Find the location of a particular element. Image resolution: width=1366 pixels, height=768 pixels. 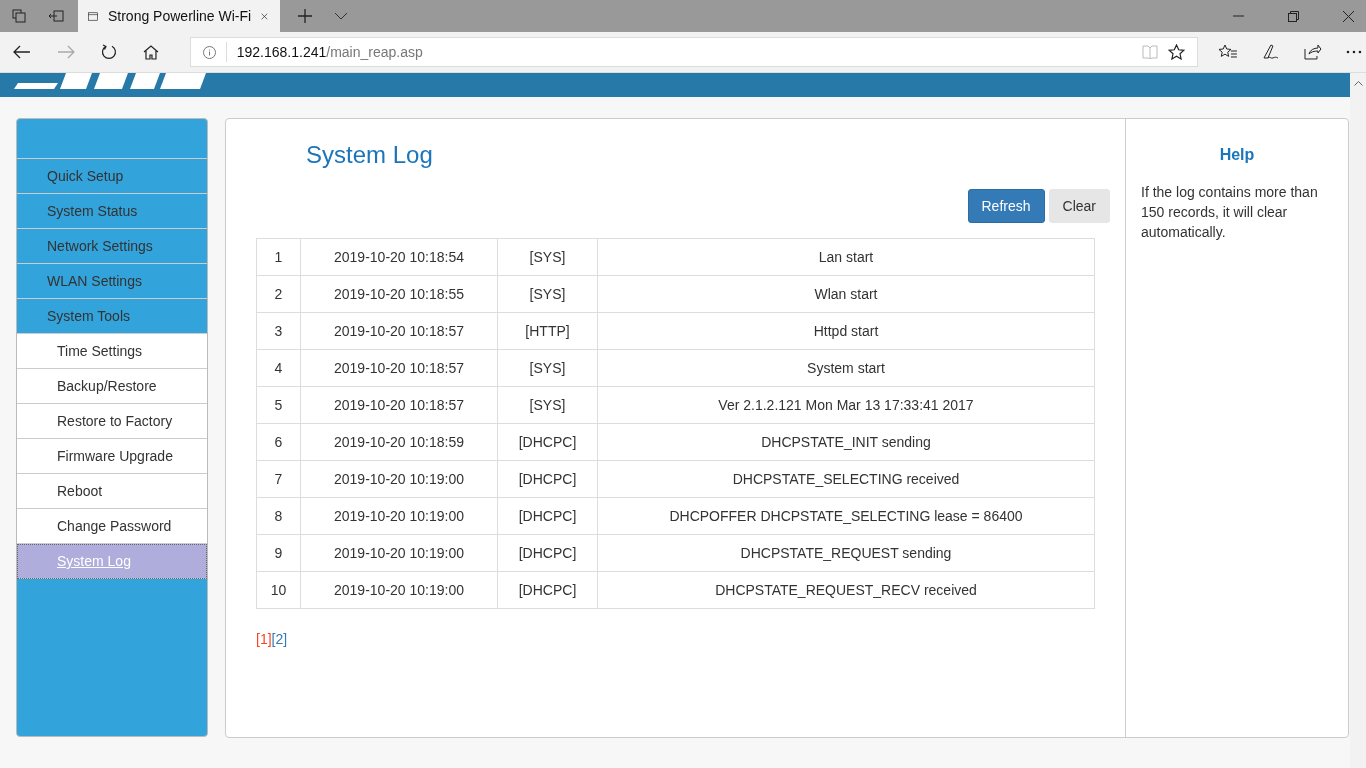

menu-item: Quick Setup is located at coordinates (112, 176).